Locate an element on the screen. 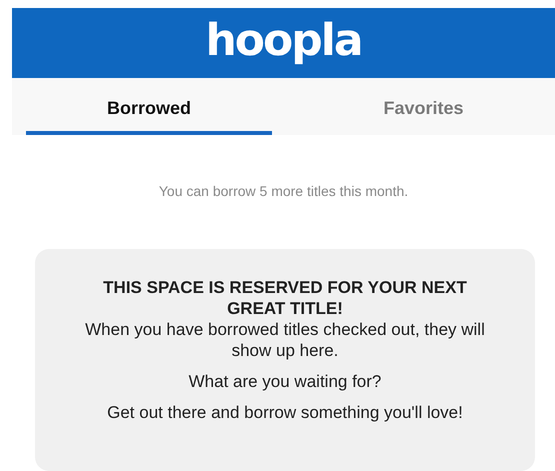  hoopla-logo: hoopla is located at coordinates (283, 43).